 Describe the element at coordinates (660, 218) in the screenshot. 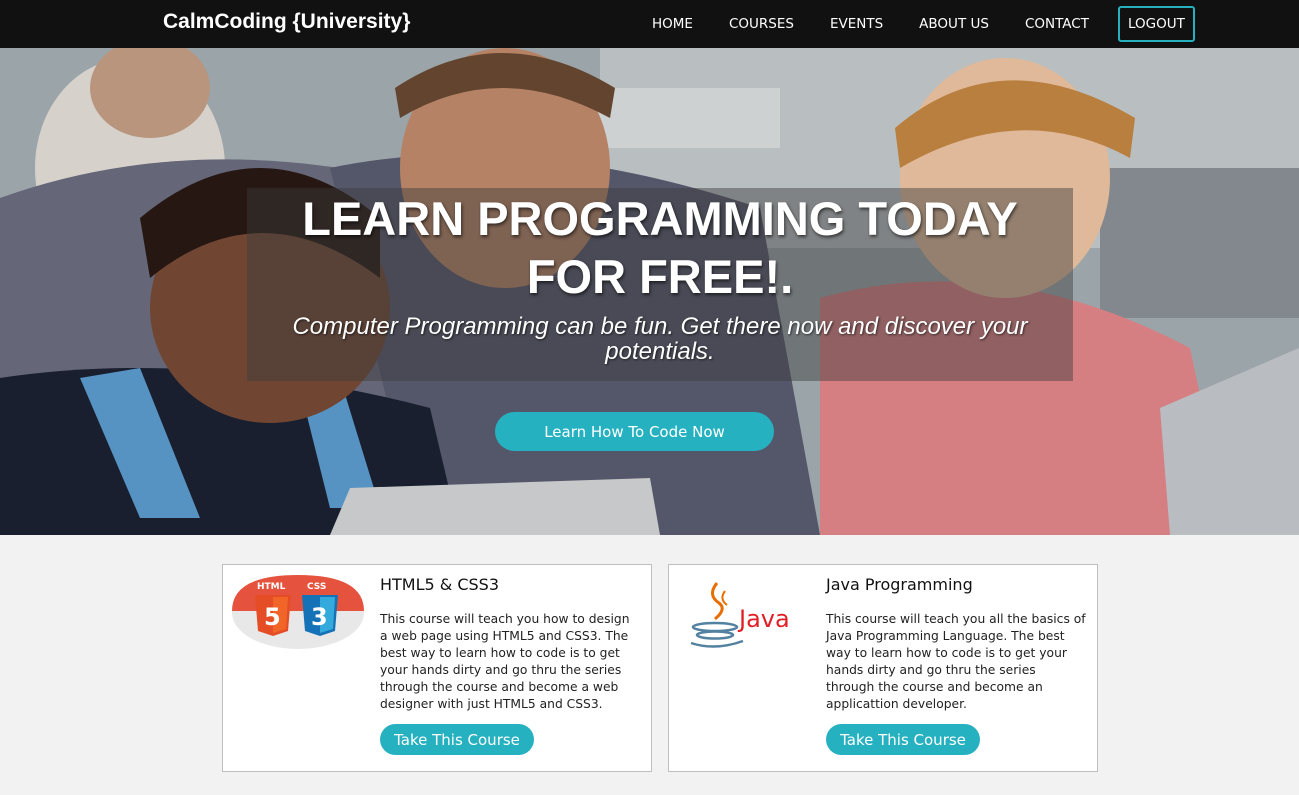

I see `hero-title-line1: LEARN PROGRAMMING TODAY` at that location.